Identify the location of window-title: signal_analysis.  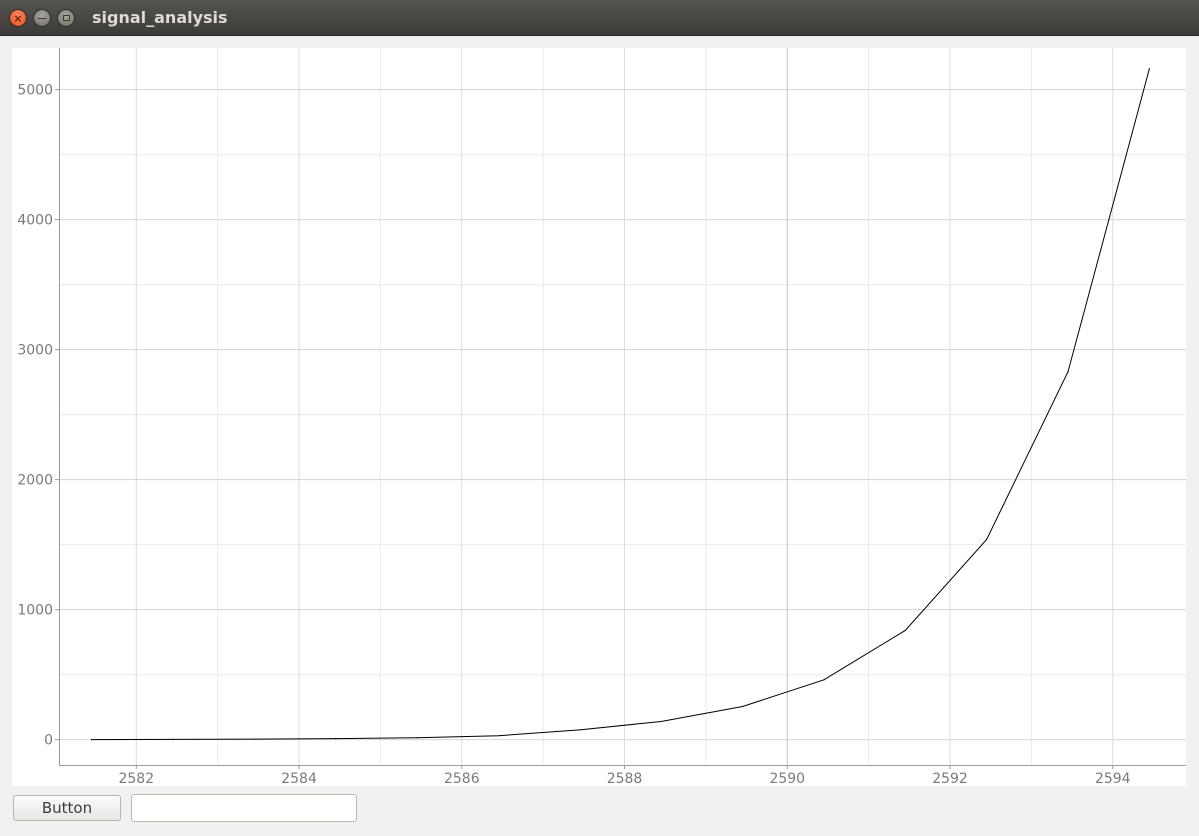
(160, 17).